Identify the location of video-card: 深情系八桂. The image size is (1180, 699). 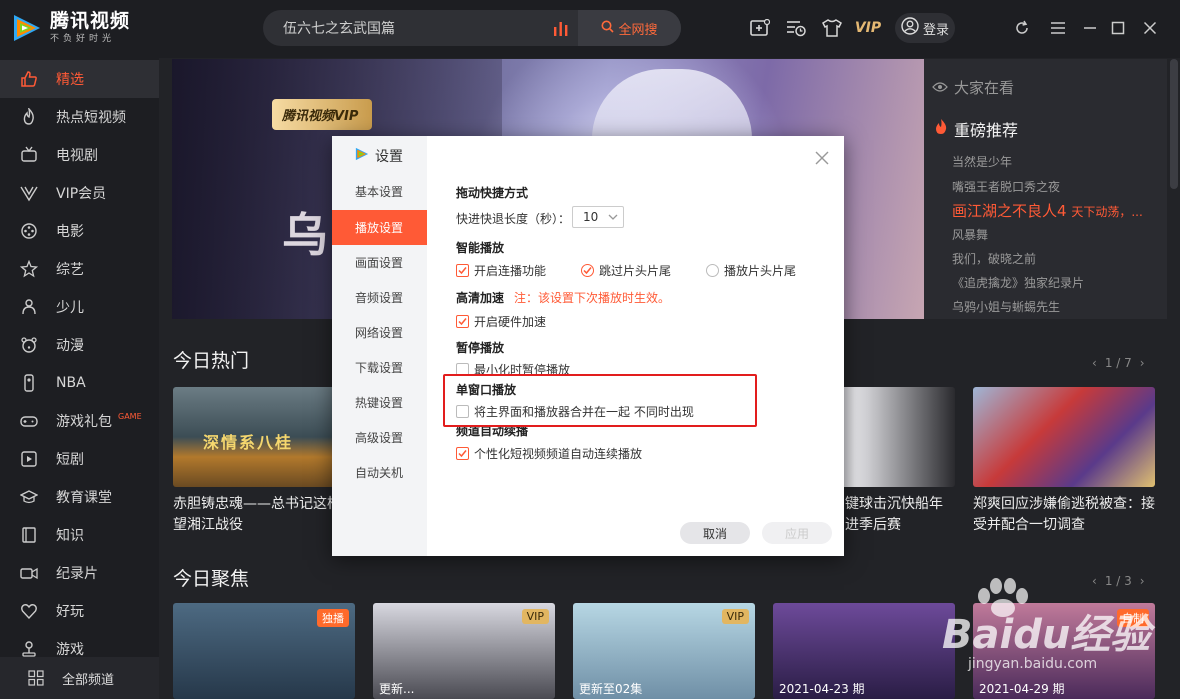
(264, 437).